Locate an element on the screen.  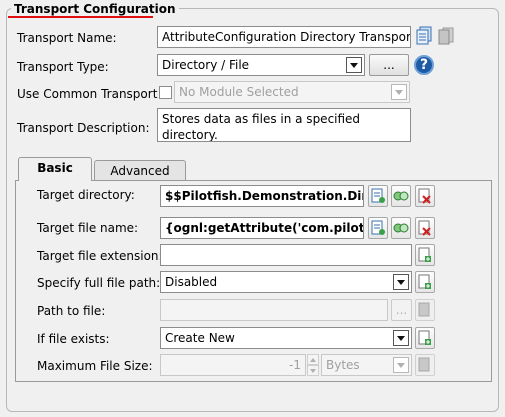
panel-title: Transport Configuration is located at coordinates (95, 9).